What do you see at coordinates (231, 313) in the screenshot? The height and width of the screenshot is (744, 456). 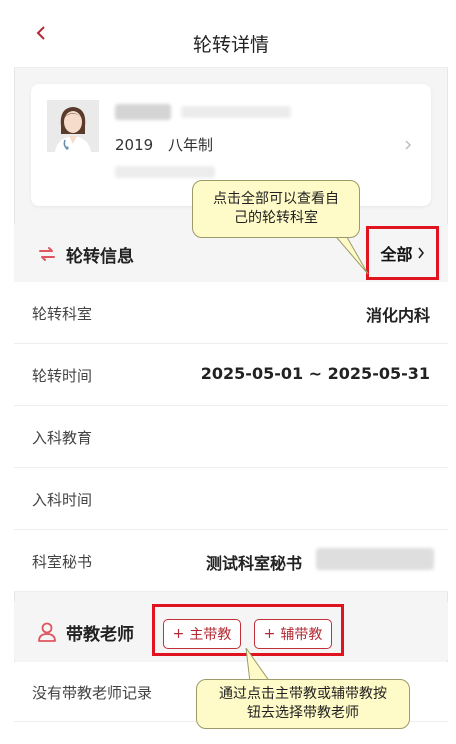 I see `row-rotation-department: 轮转科室 消化内科` at bounding box center [231, 313].